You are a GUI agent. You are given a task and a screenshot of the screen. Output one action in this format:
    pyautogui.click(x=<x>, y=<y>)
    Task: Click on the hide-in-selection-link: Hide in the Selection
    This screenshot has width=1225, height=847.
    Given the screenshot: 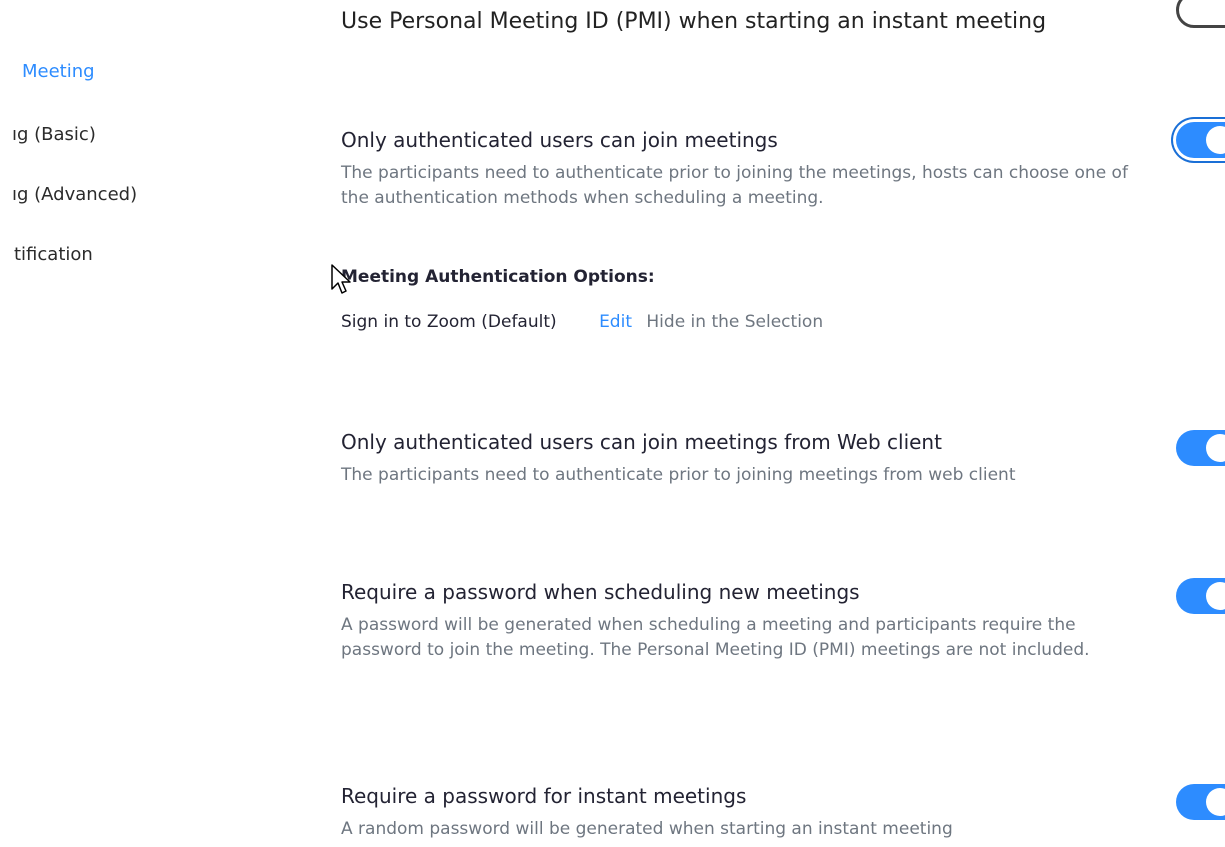 What is the action you would take?
    pyautogui.click(x=734, y=322)
    